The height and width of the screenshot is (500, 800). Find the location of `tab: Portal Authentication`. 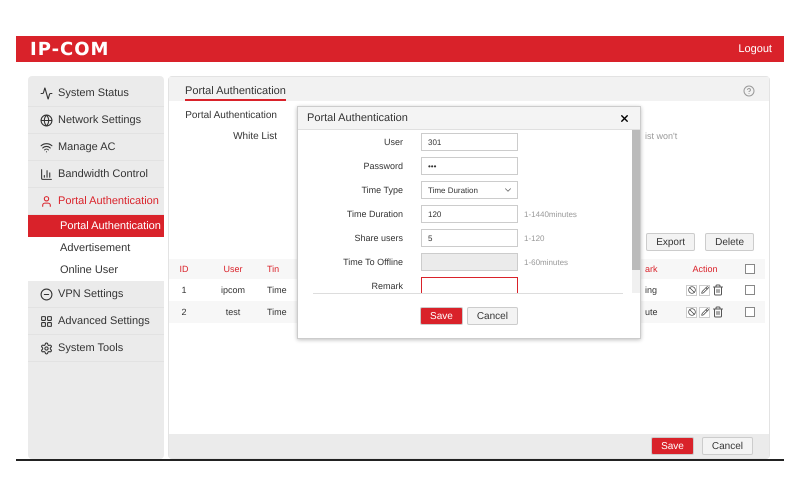

tab: Portal Authentication is located at coordinates (235, 93).